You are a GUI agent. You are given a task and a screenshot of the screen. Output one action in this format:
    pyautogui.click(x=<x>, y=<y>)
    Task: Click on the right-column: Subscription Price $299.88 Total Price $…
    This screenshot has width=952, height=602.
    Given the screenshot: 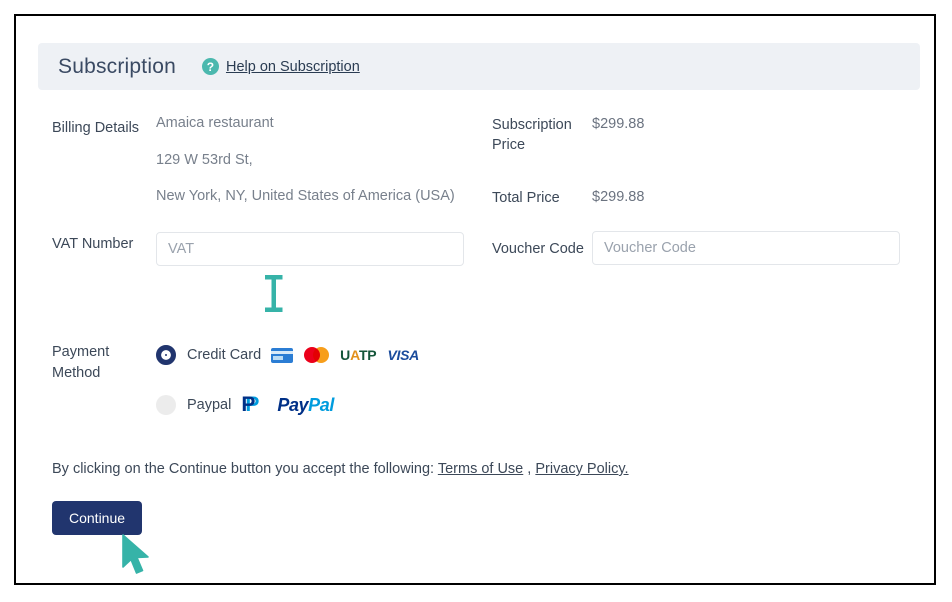 What is the action you would take?
    pyautogui.click(x=702, y=193)
    